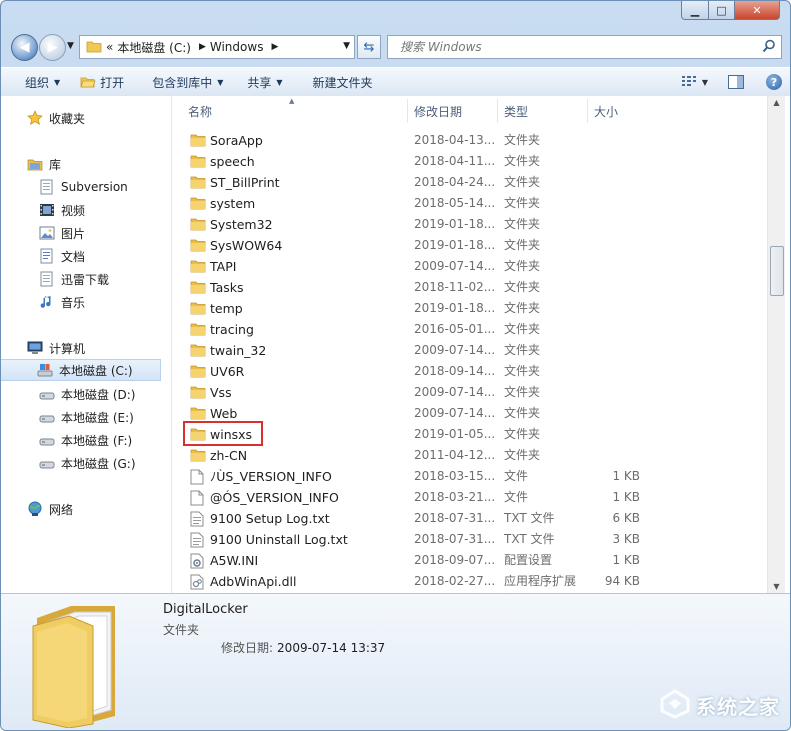 This screenshot has height=731, width=791. I want to click on include-library-button: 包含到库中 ▼, so click(183, 82).